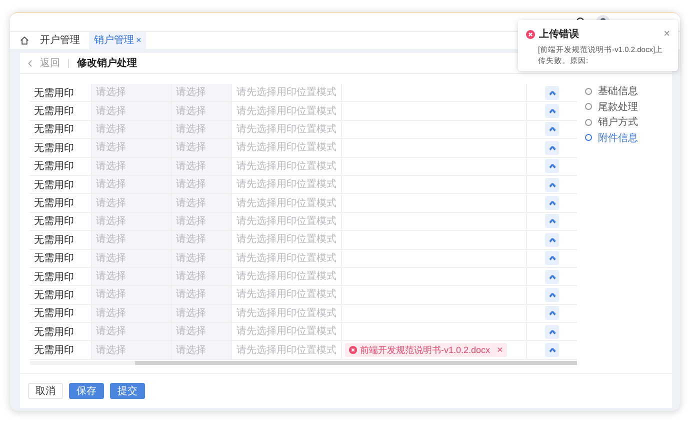  Describe the element at coordinates (611, 107) in the screenshot. I see `anchor-link: 尾款处理` at that location.